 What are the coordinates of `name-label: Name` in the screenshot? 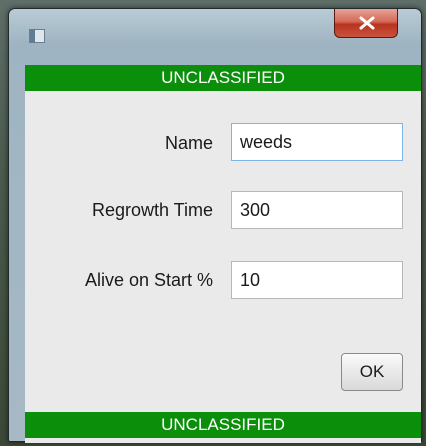 It's located at (188, 143).